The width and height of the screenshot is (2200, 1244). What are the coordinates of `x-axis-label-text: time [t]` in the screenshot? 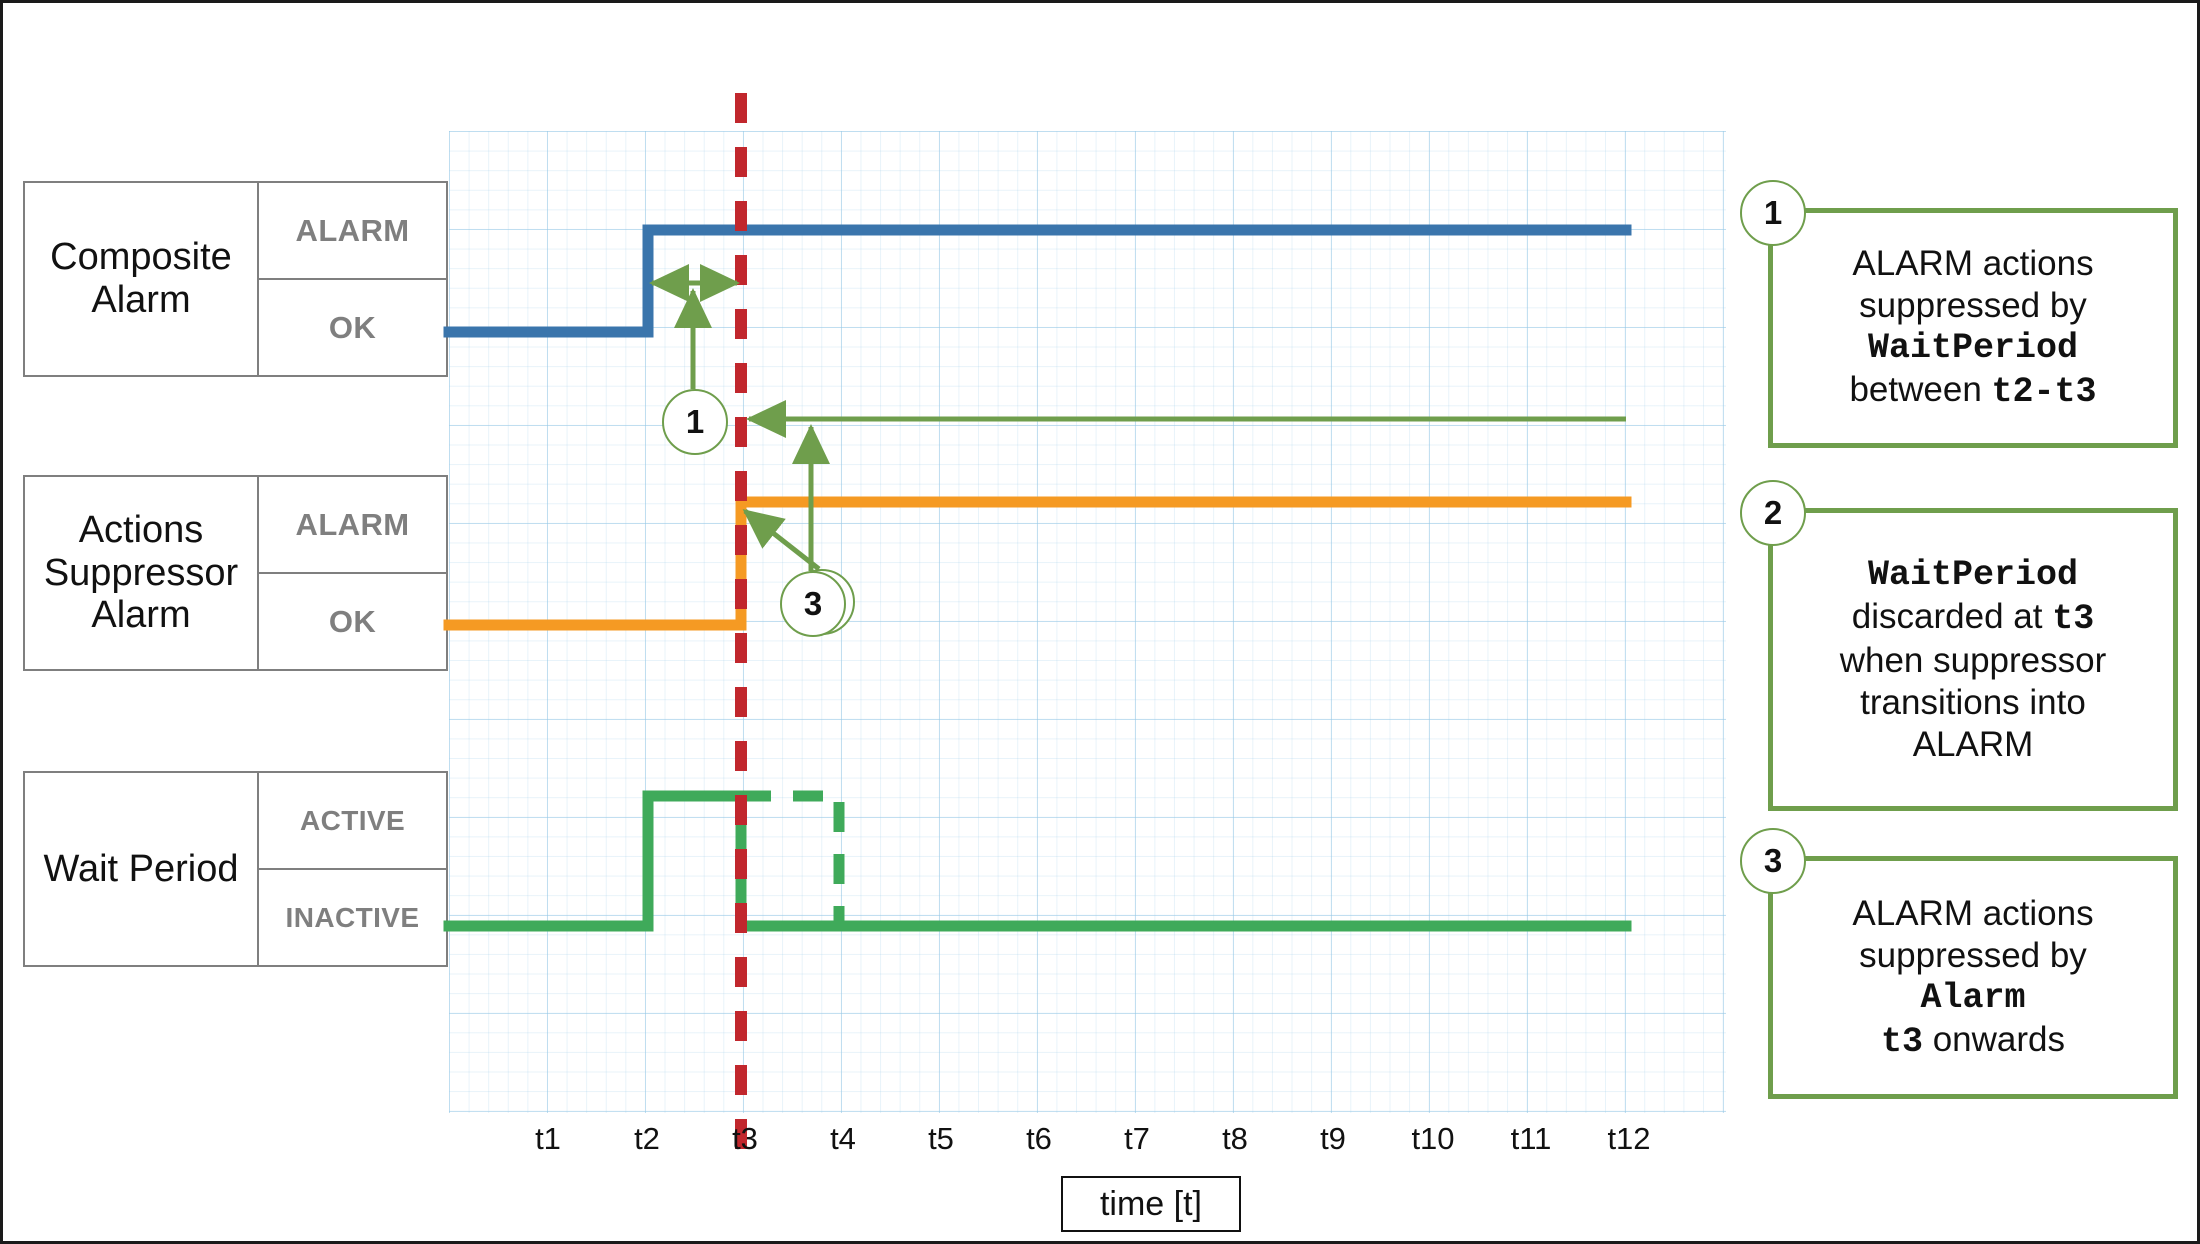 It's located at (1151, 1203).